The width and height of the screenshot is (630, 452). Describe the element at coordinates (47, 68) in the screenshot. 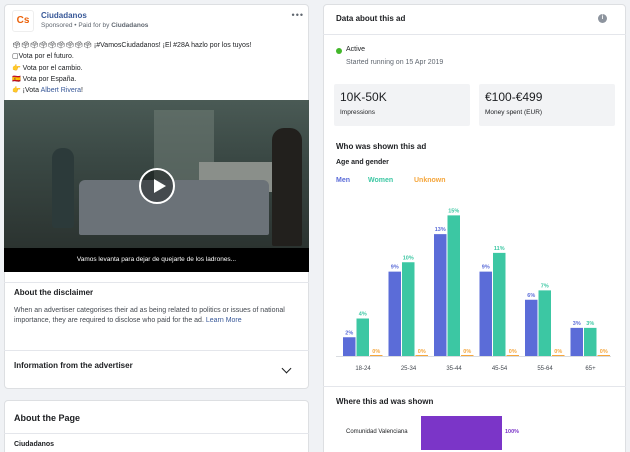

I see `post-text-line: 👉 Vota por el cambio.` at that location.